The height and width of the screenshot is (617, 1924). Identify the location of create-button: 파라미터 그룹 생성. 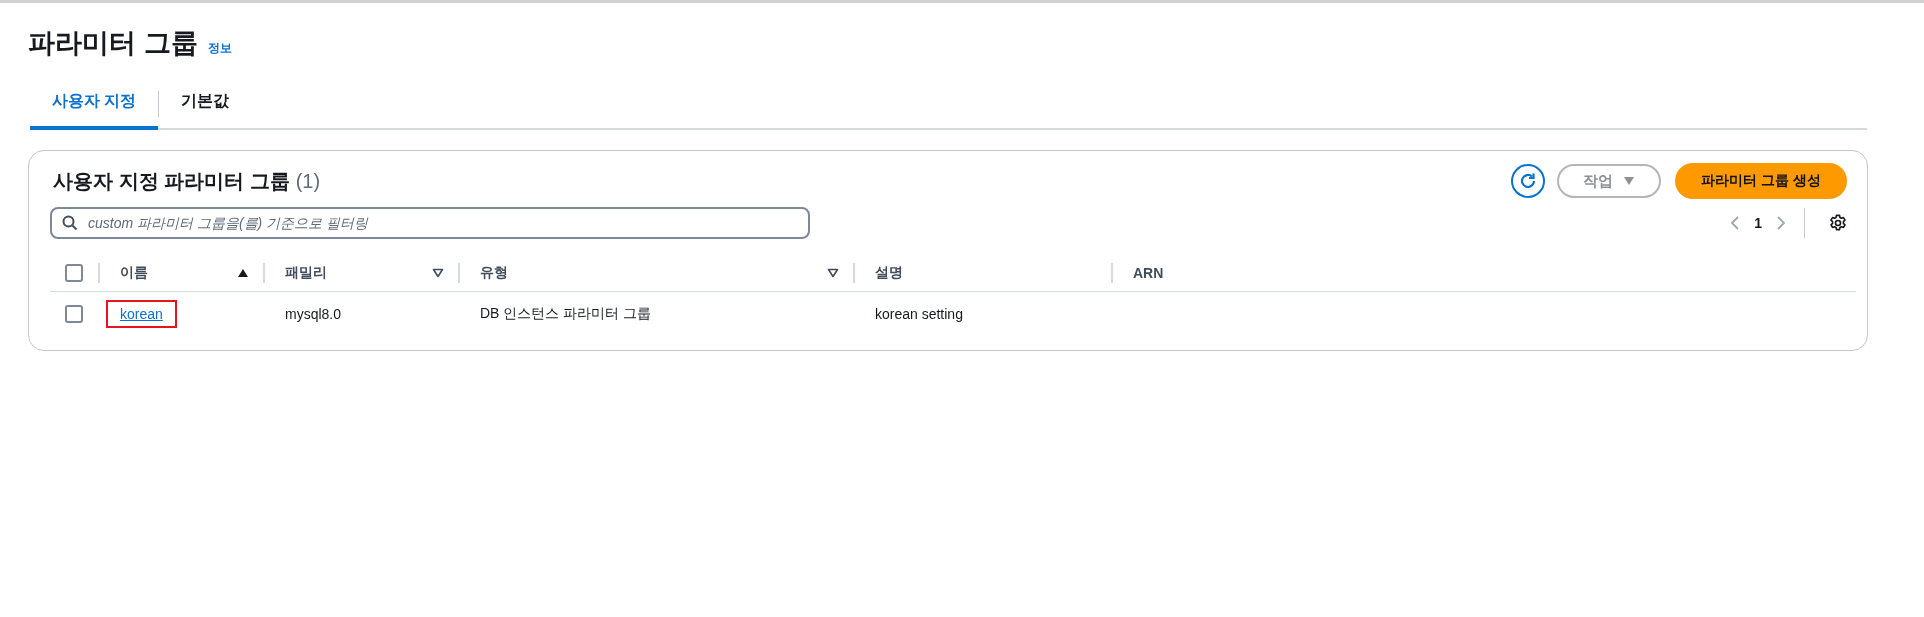
(1761, 181).